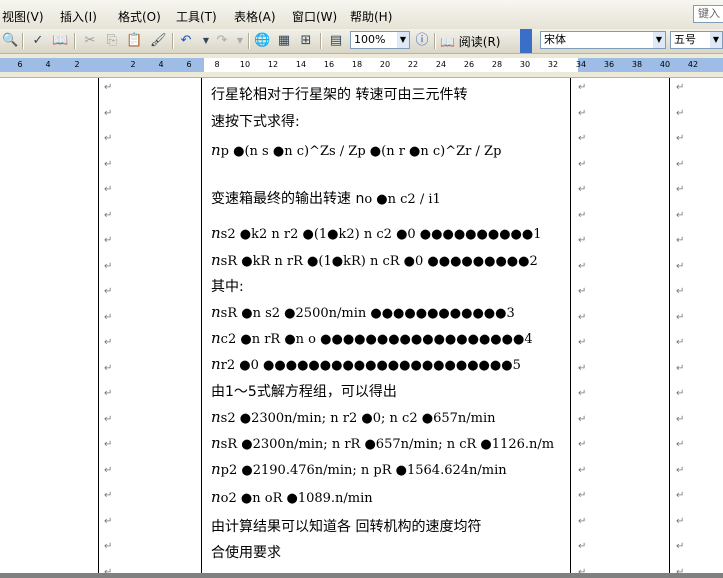 The image size is (723, 578). I want to click on menu-insert: 插入(I), so click(78, 16).